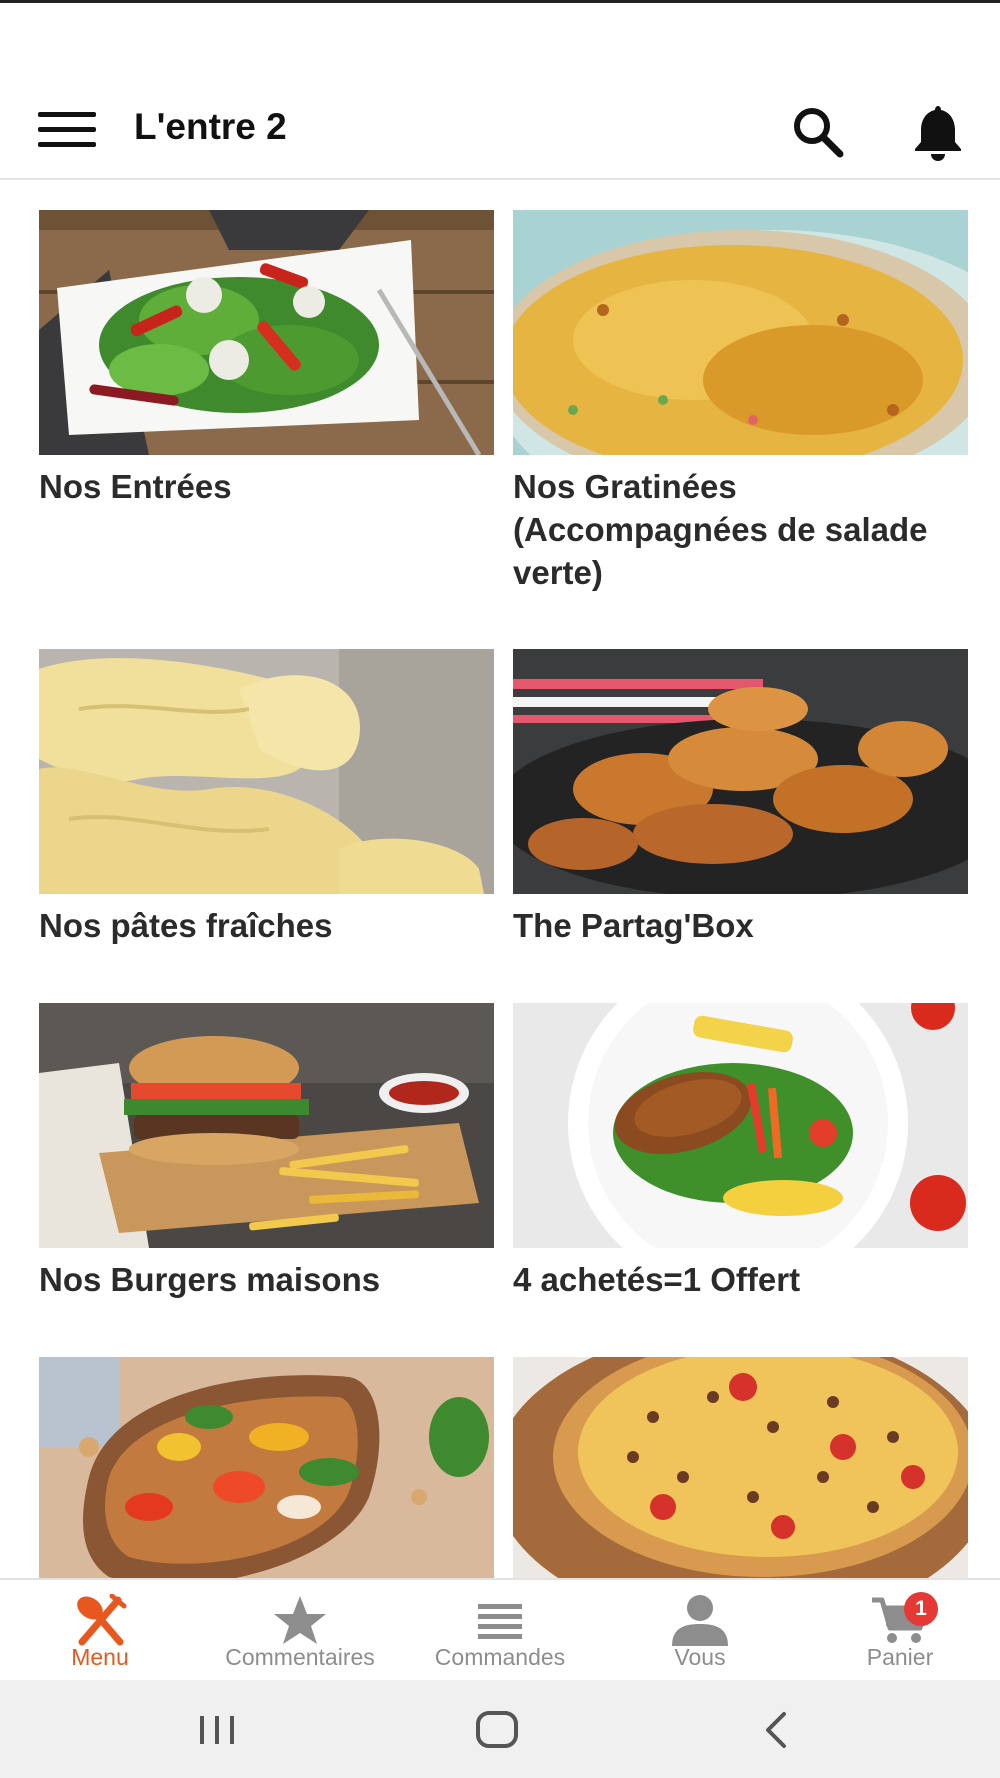  I want to click on category-card-pates: Nos pâtes fraîches, so click(266, 798).